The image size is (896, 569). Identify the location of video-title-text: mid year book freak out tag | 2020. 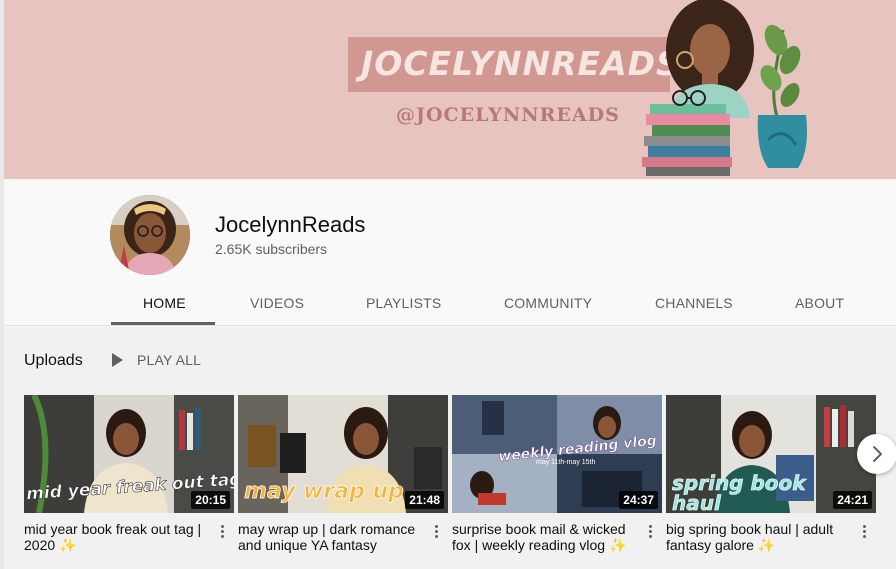
(113, 537).